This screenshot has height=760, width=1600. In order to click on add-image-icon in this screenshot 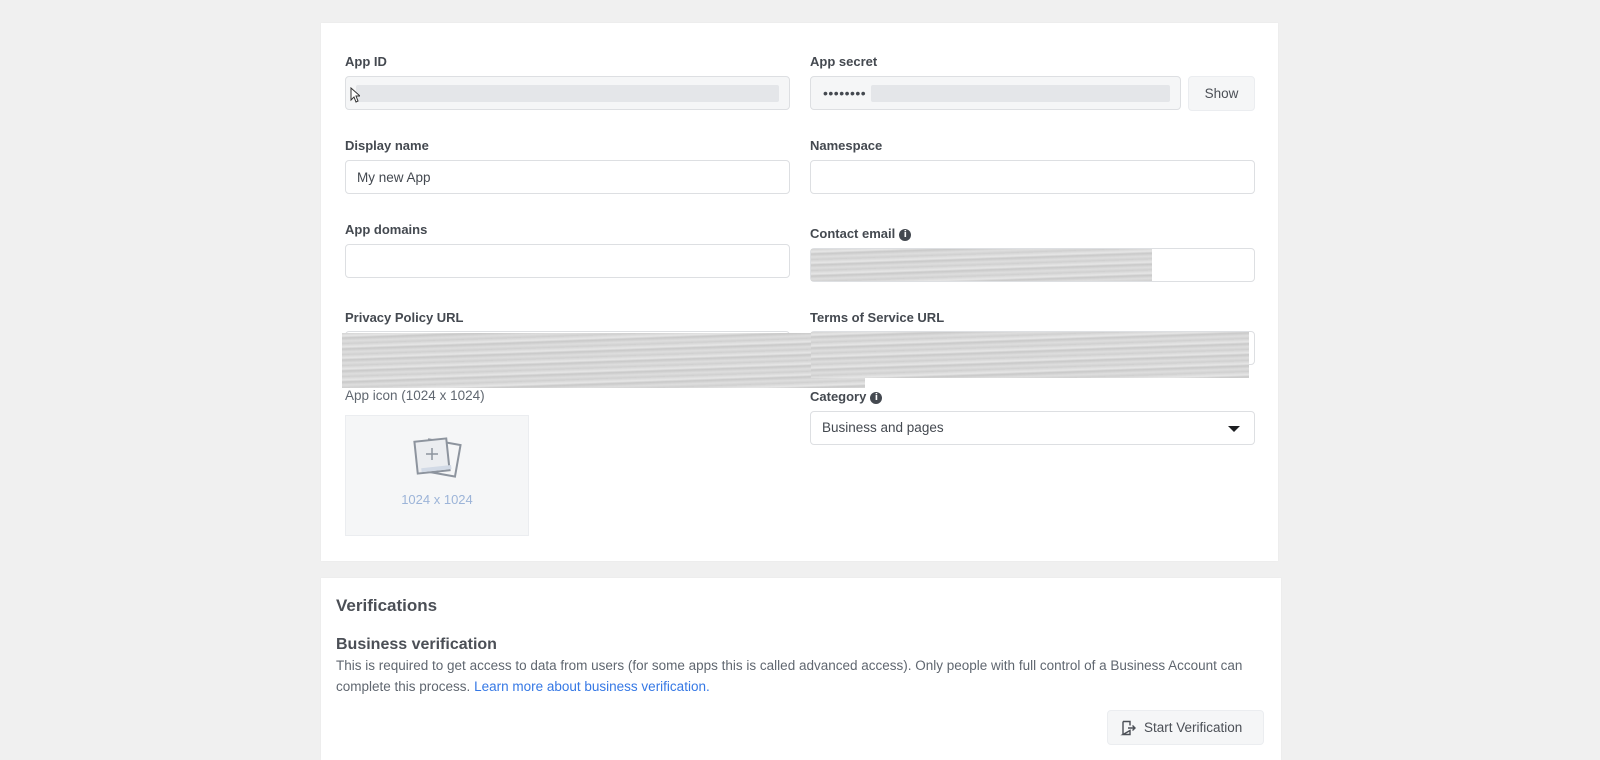, I will do `click(437, 457)`.